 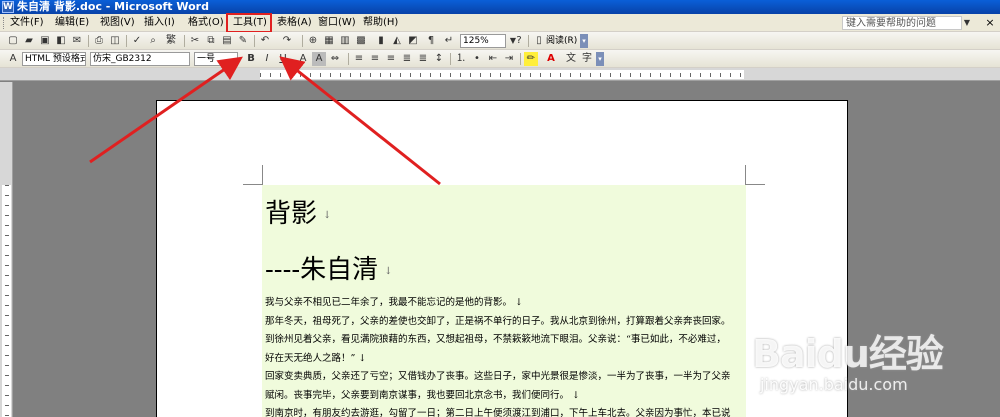 I want to click on doc-author: ----朱自清 ↓, so click(x=329, y=270).